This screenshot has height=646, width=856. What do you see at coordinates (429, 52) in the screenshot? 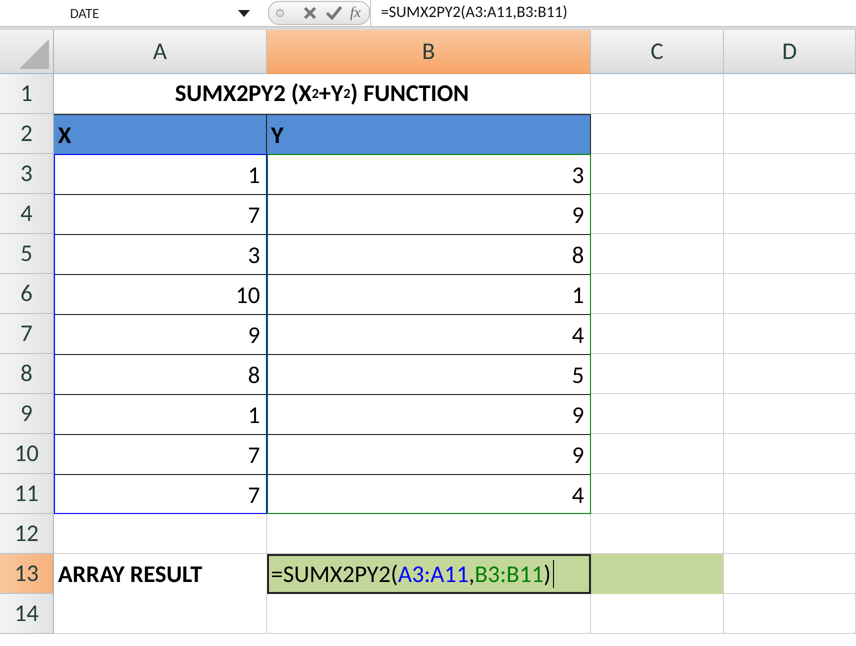
I see `column-header: B` at bounding box center [429, 52].